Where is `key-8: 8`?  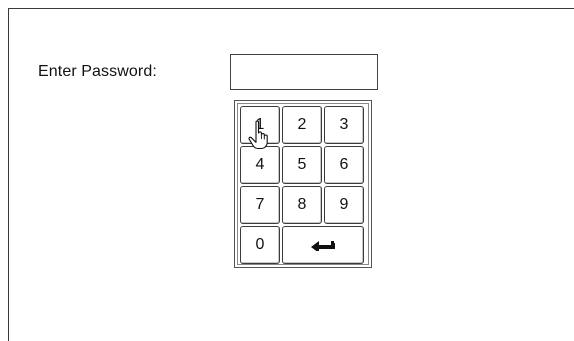
key-8: 8 is located at coordinates (302, 205).